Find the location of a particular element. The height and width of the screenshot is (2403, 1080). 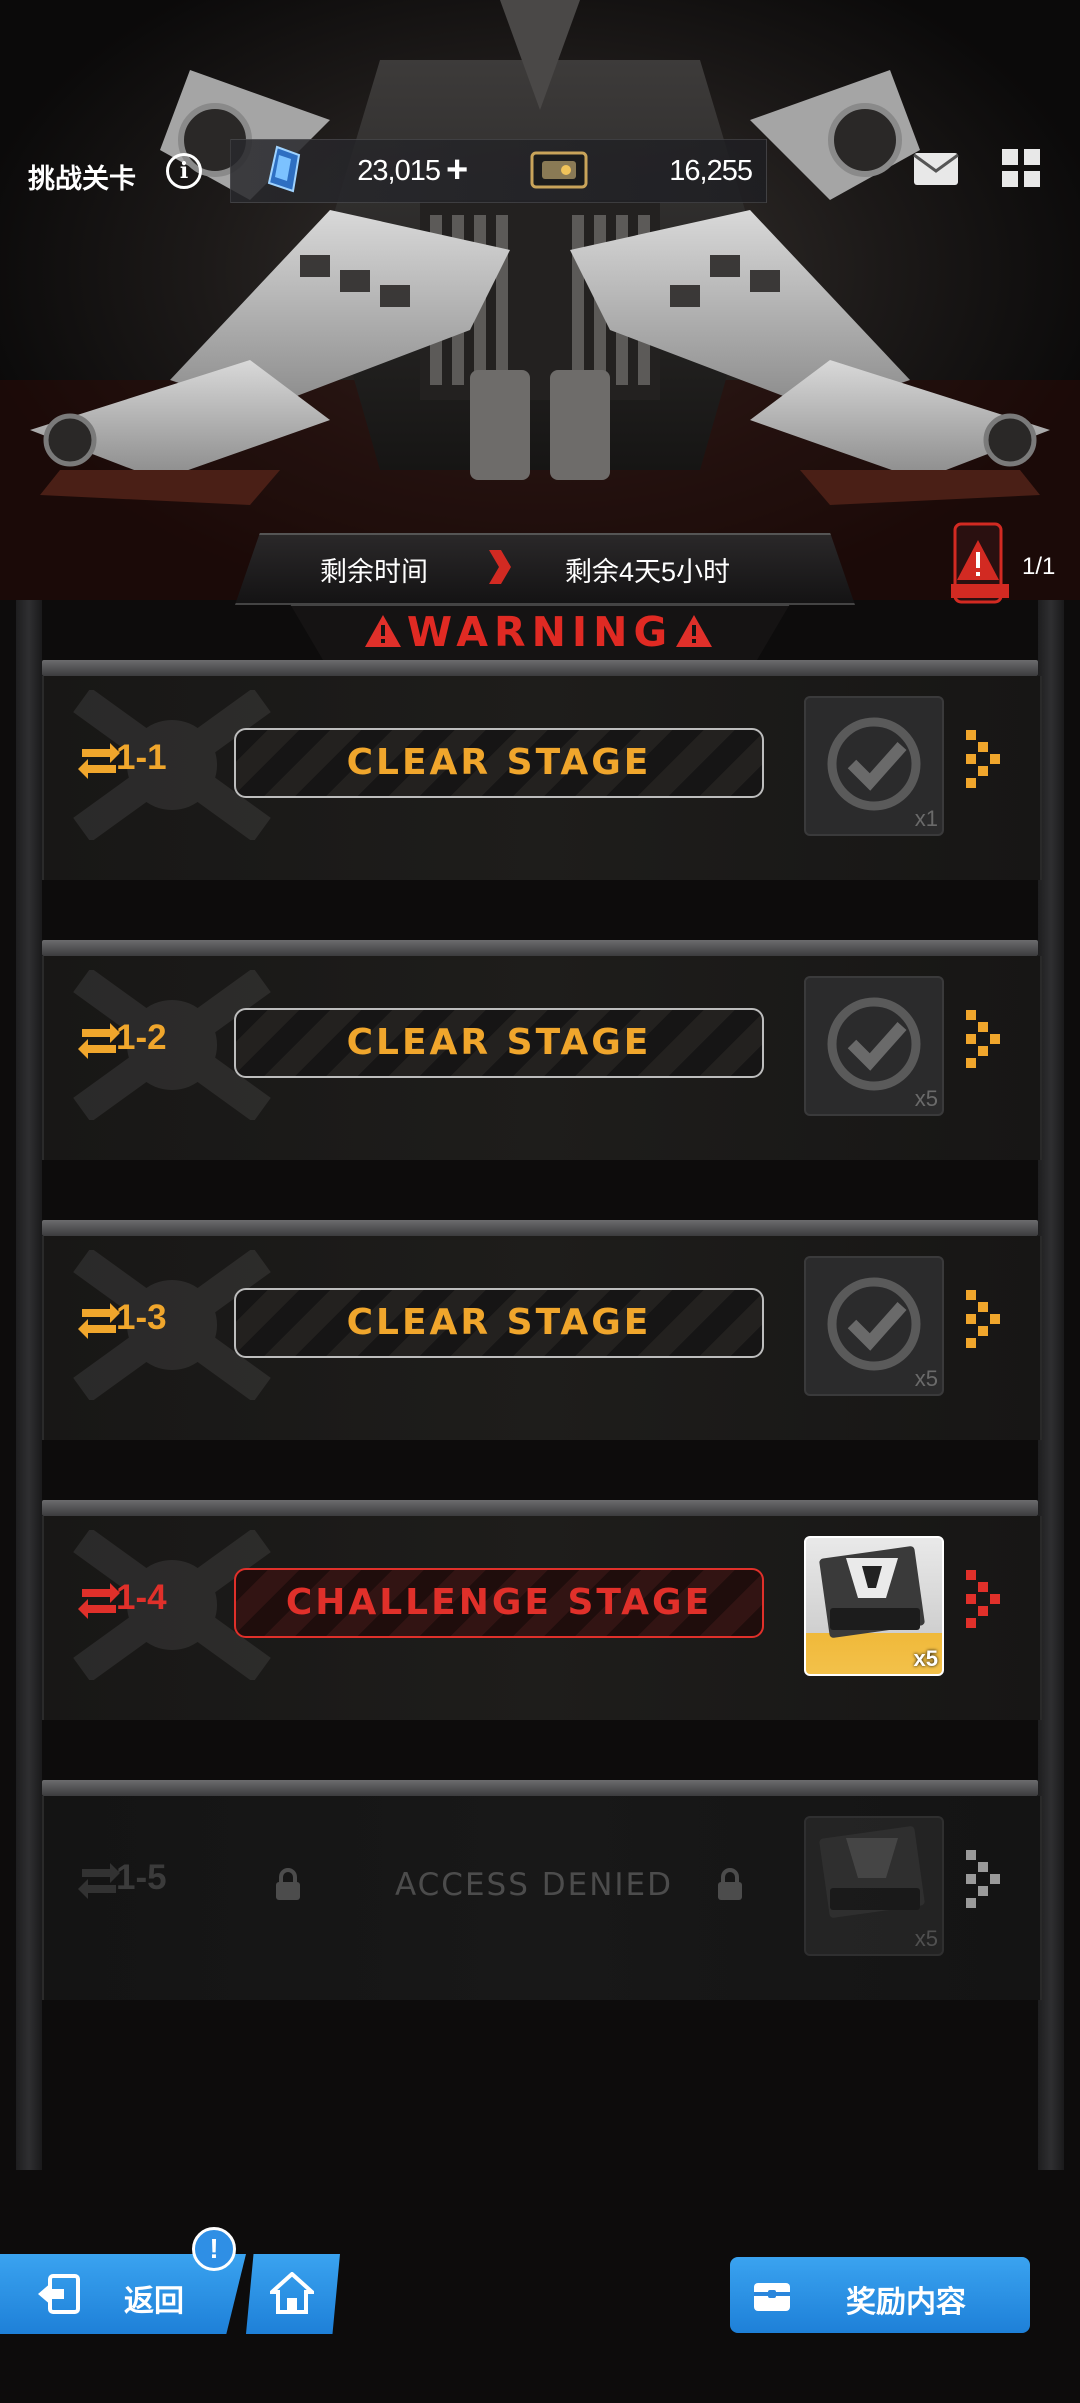

card-count: 16,255 is located at coordinates (711, 171).